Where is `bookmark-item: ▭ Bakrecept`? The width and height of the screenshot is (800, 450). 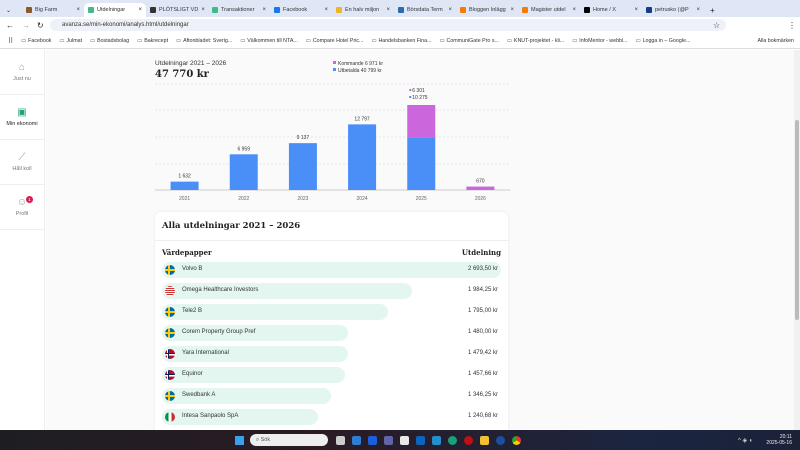
bookmark-item: ▭ Bakrecept is located at coordinates (152, 41).